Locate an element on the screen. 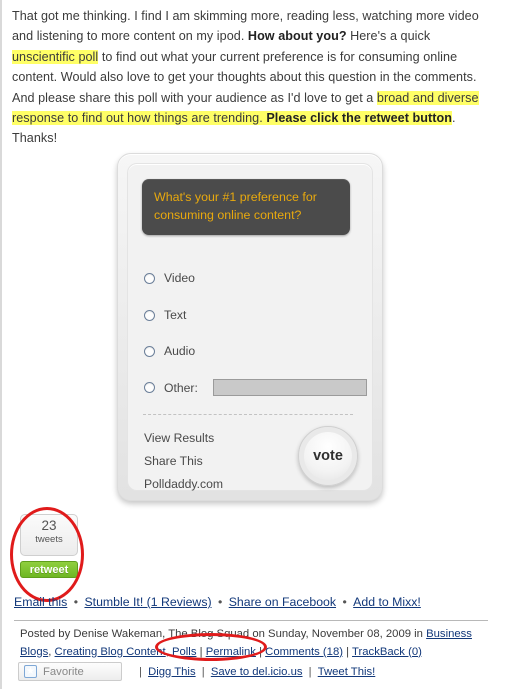  poll-option-label: Other: is located at coordinates (181, 387).